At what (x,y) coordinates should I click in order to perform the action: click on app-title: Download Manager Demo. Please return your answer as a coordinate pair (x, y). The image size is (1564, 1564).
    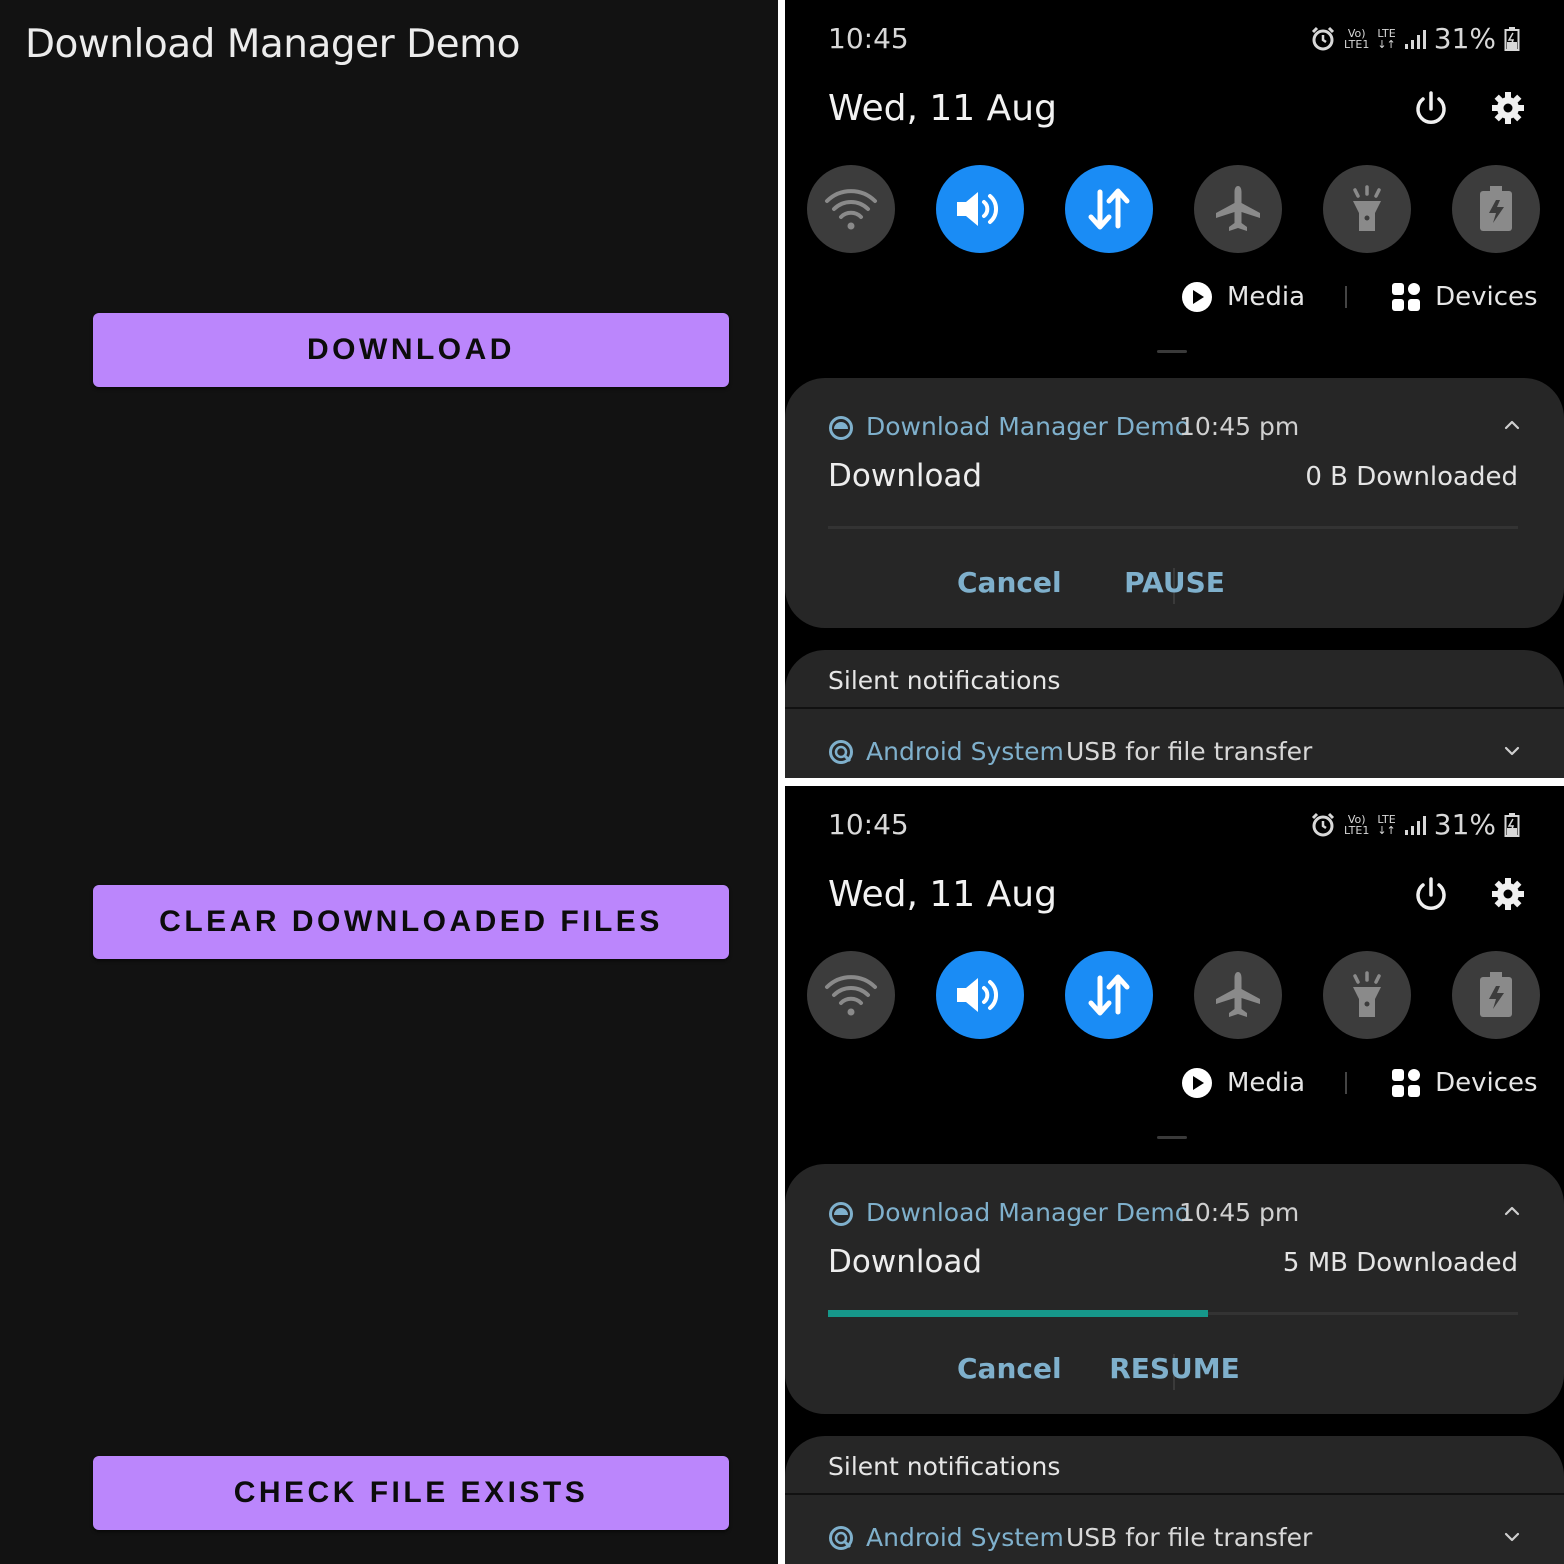
    Looking at the image, I should click on (272, 44).